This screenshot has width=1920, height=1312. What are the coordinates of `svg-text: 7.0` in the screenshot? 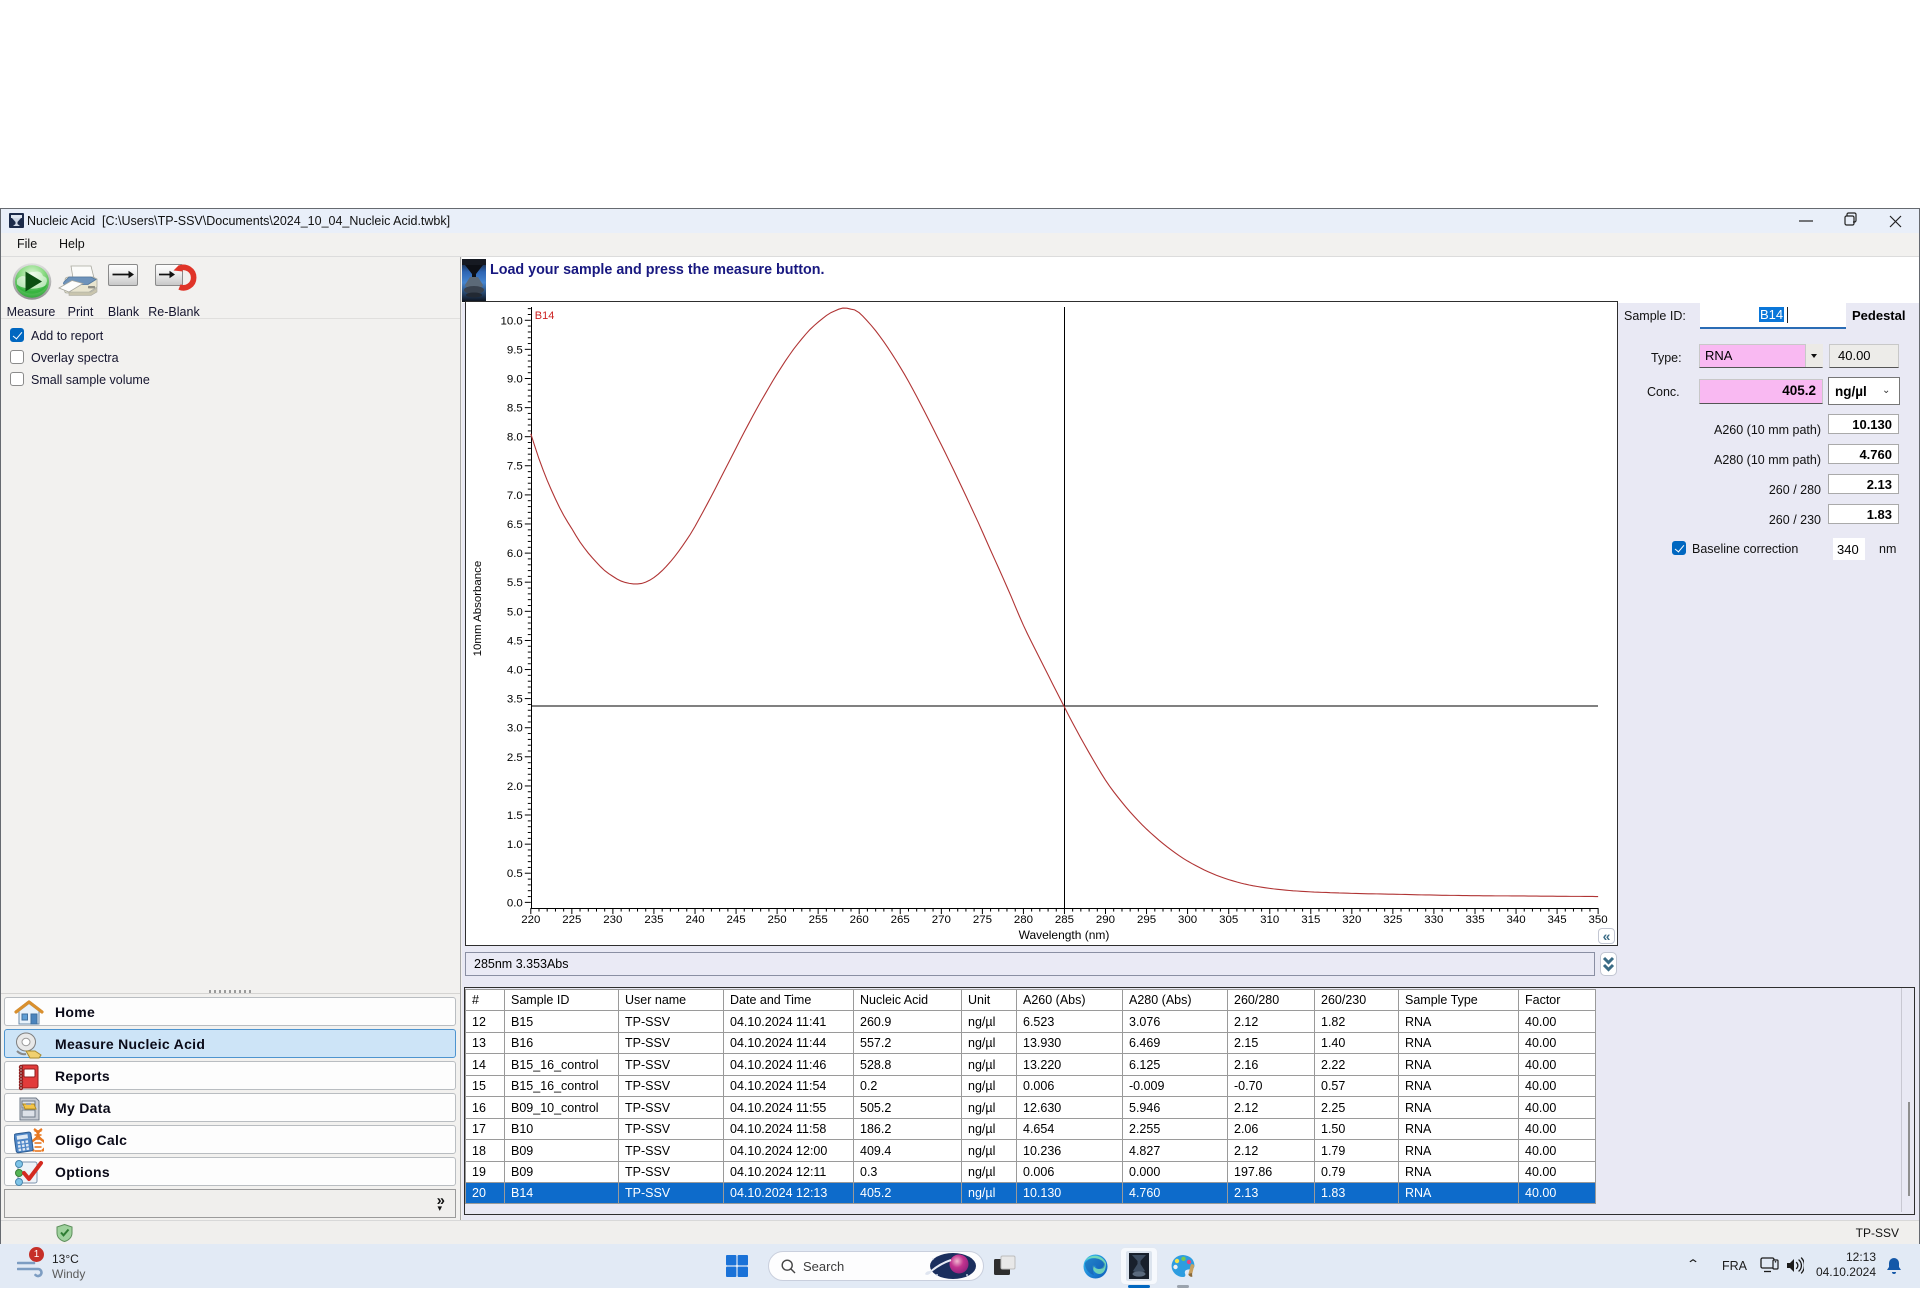 It's located at (515, 496).